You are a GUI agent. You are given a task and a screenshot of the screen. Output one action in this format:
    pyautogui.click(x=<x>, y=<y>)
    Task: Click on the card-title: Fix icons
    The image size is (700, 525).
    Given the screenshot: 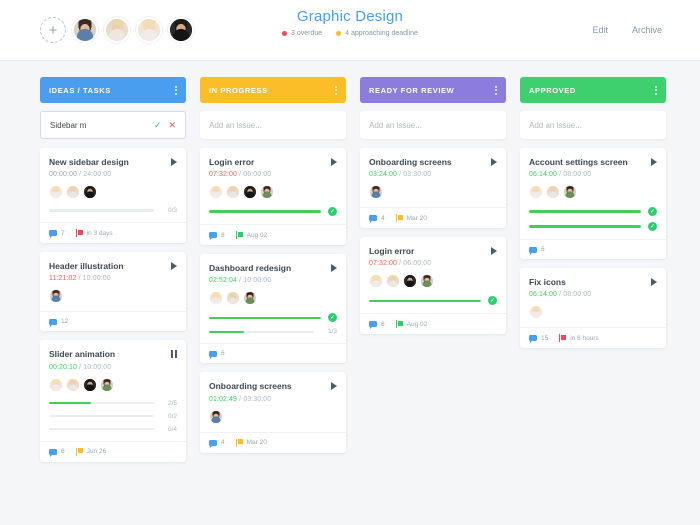 What is the action you would take?
    pyautogui.click(x=547, y=282)
    